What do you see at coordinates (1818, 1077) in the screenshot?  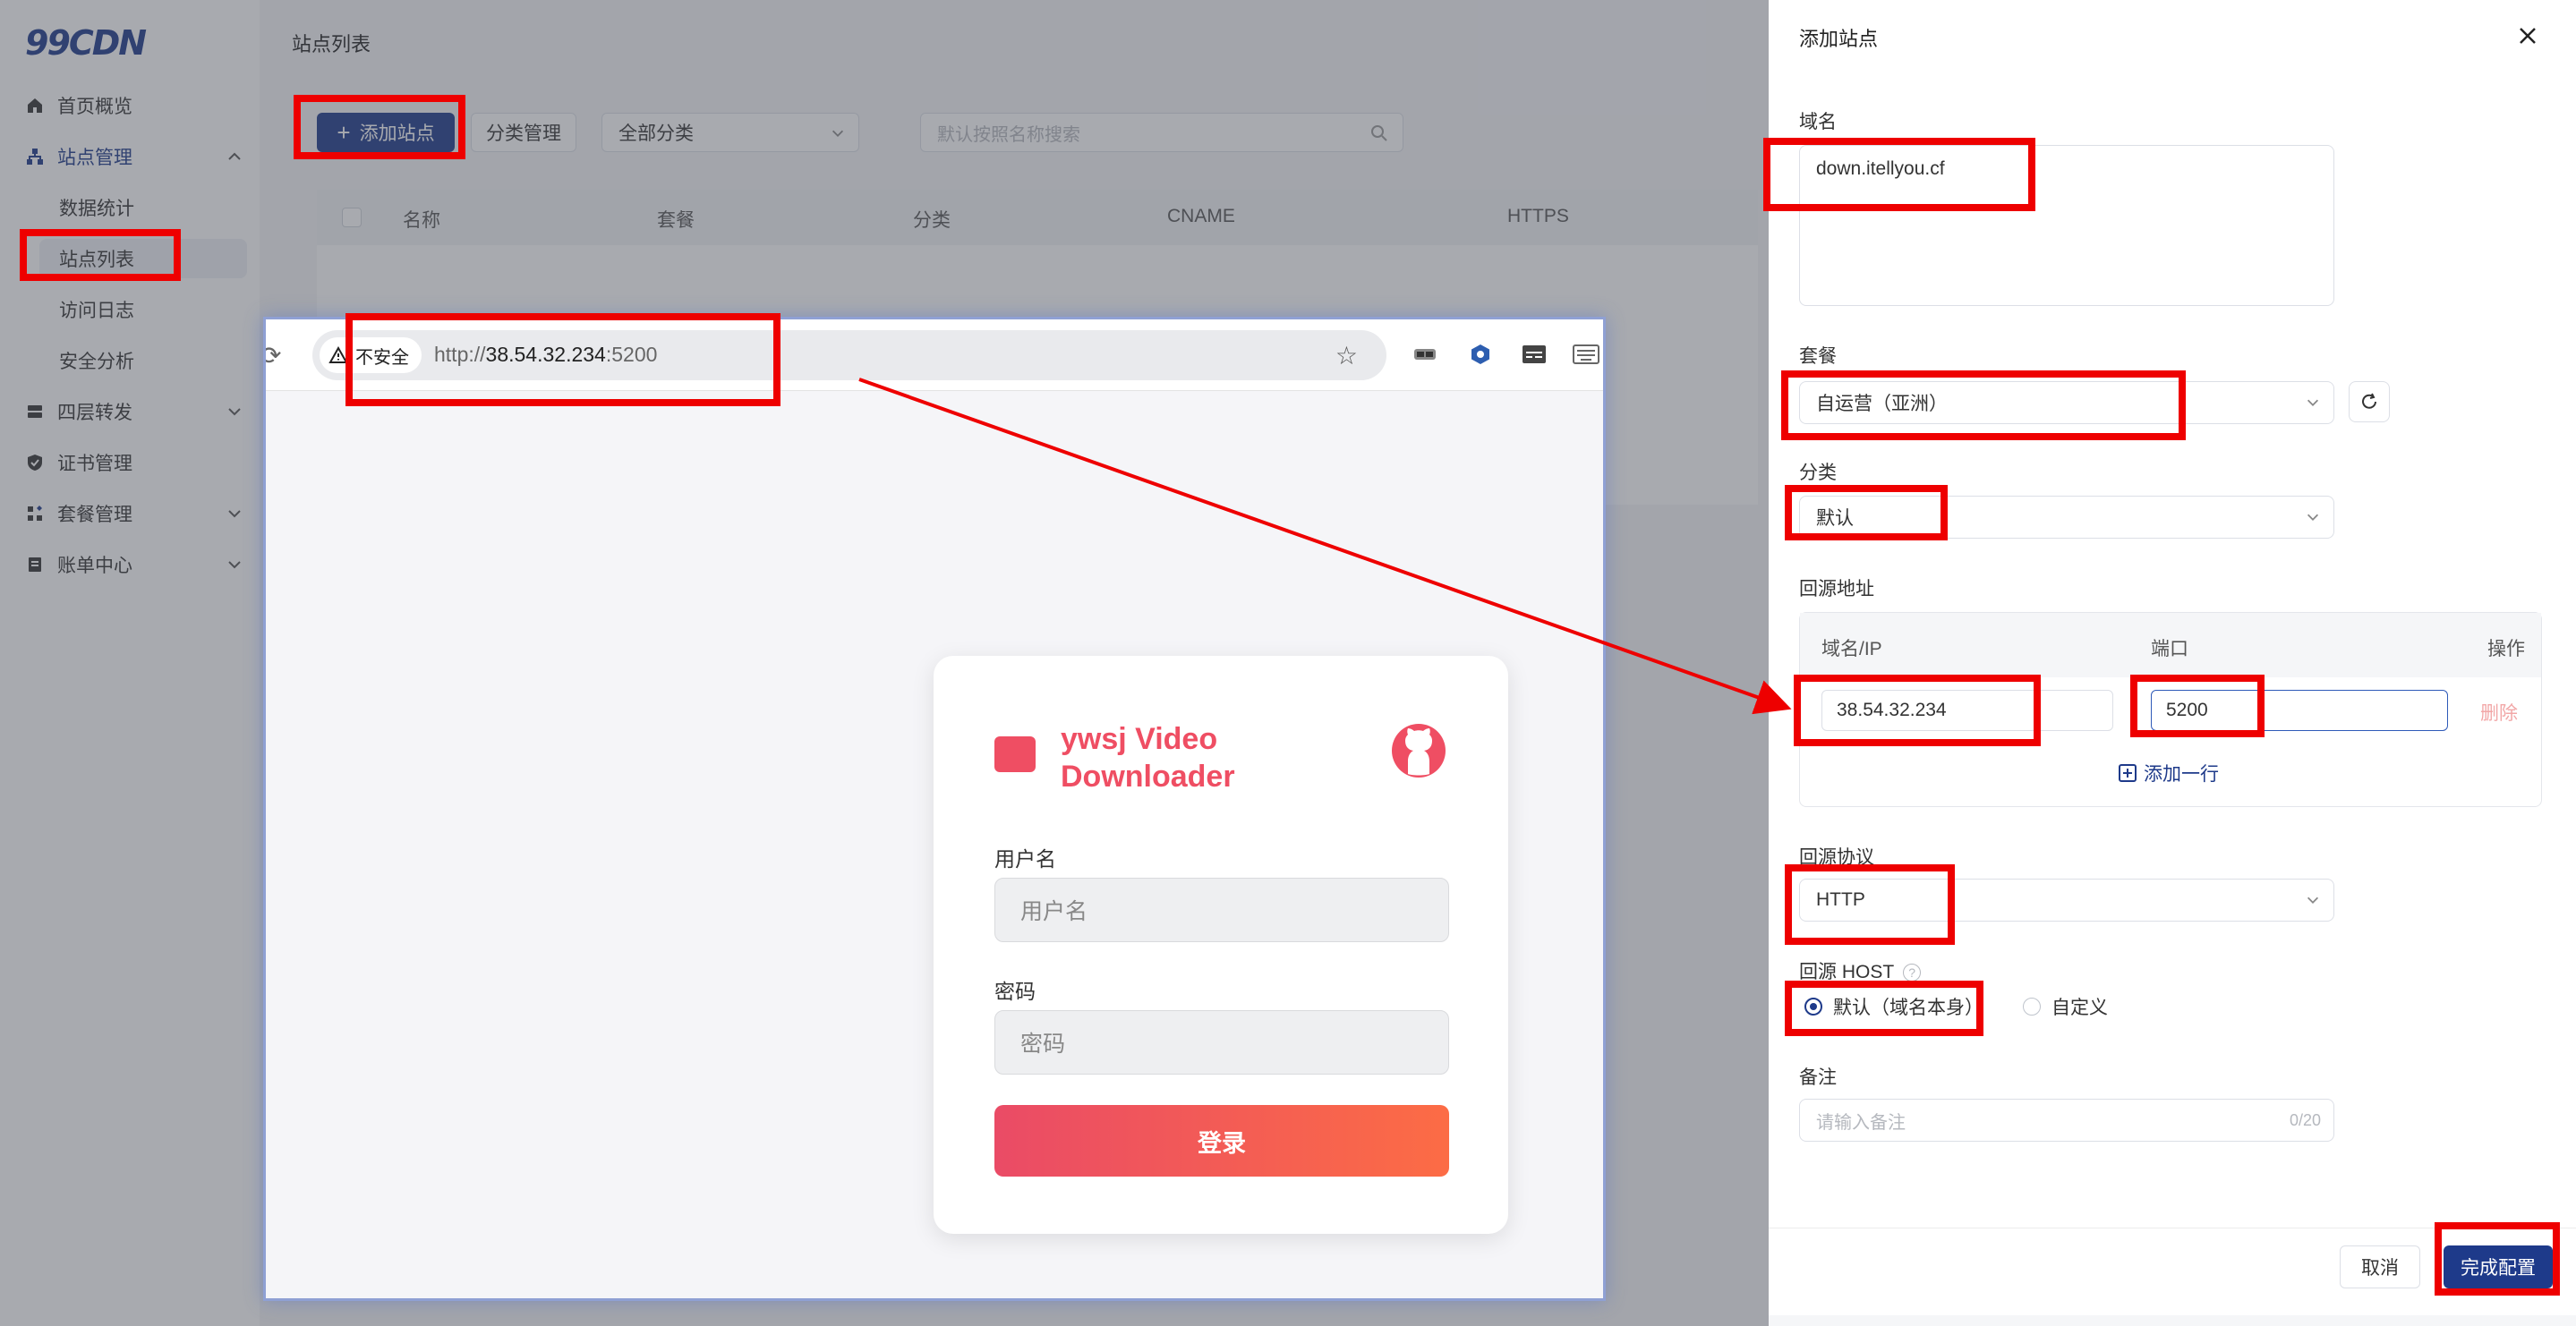 I see `remark-label: 备注` at bounding box center [1818, 1077].